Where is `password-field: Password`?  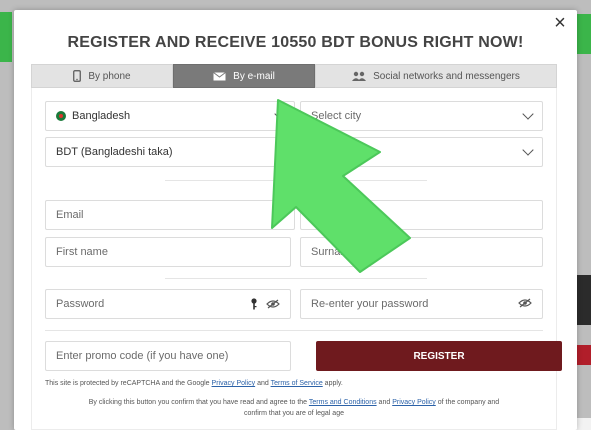 password-field: Password is located at coordinates (168, 304).